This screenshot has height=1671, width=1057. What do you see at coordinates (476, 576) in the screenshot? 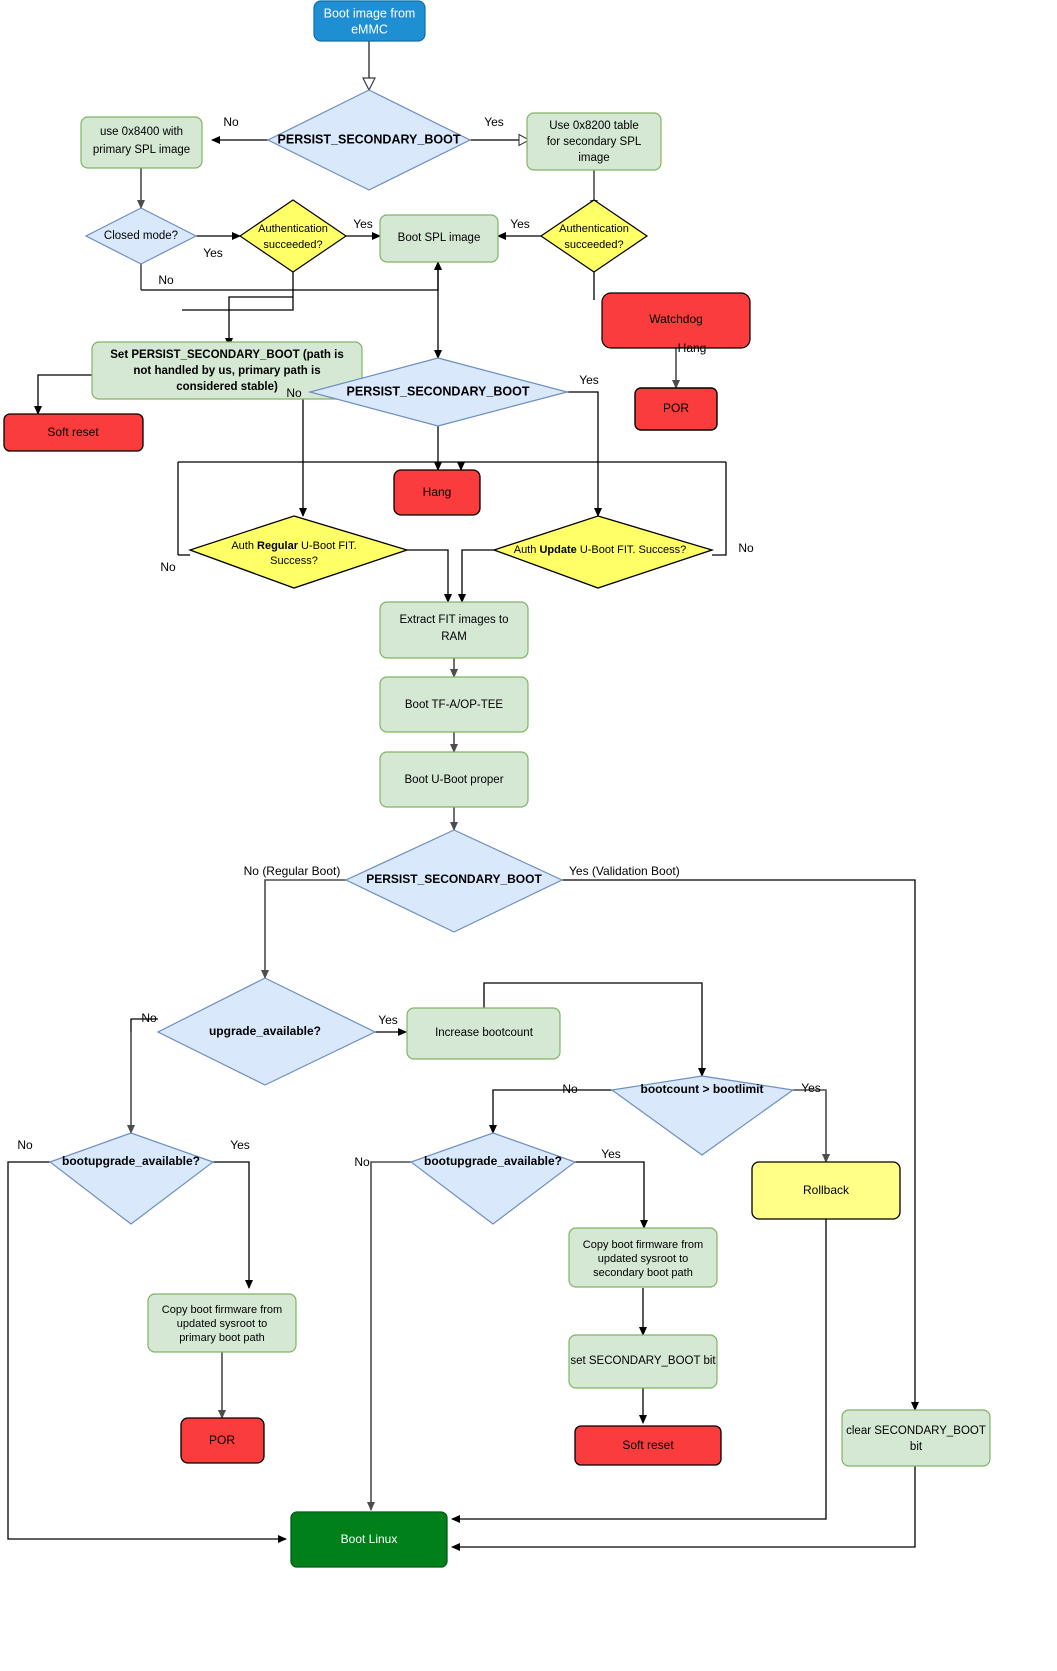
I see `edge-authupdate-left` at bounding box center [476, 576].